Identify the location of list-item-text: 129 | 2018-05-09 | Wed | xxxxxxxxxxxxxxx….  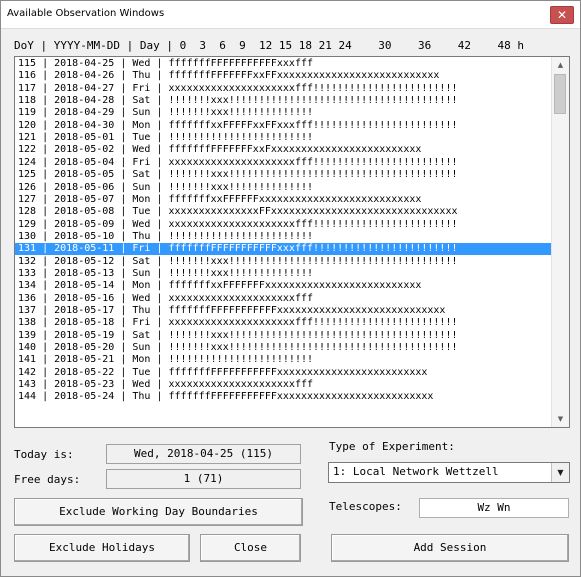
(238, 224).